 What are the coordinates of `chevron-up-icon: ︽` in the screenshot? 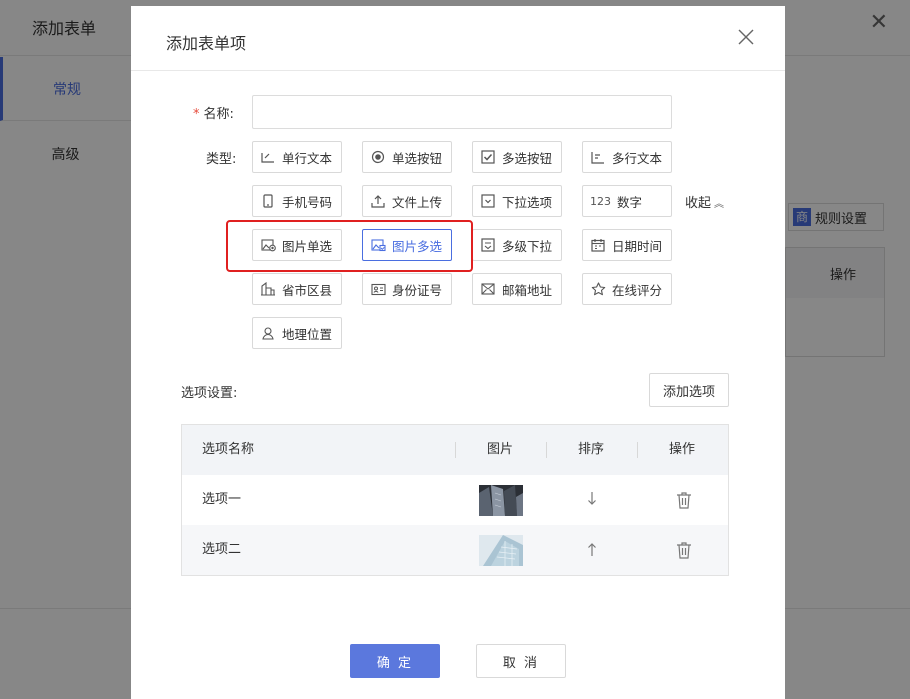 It's located at (719, 204).